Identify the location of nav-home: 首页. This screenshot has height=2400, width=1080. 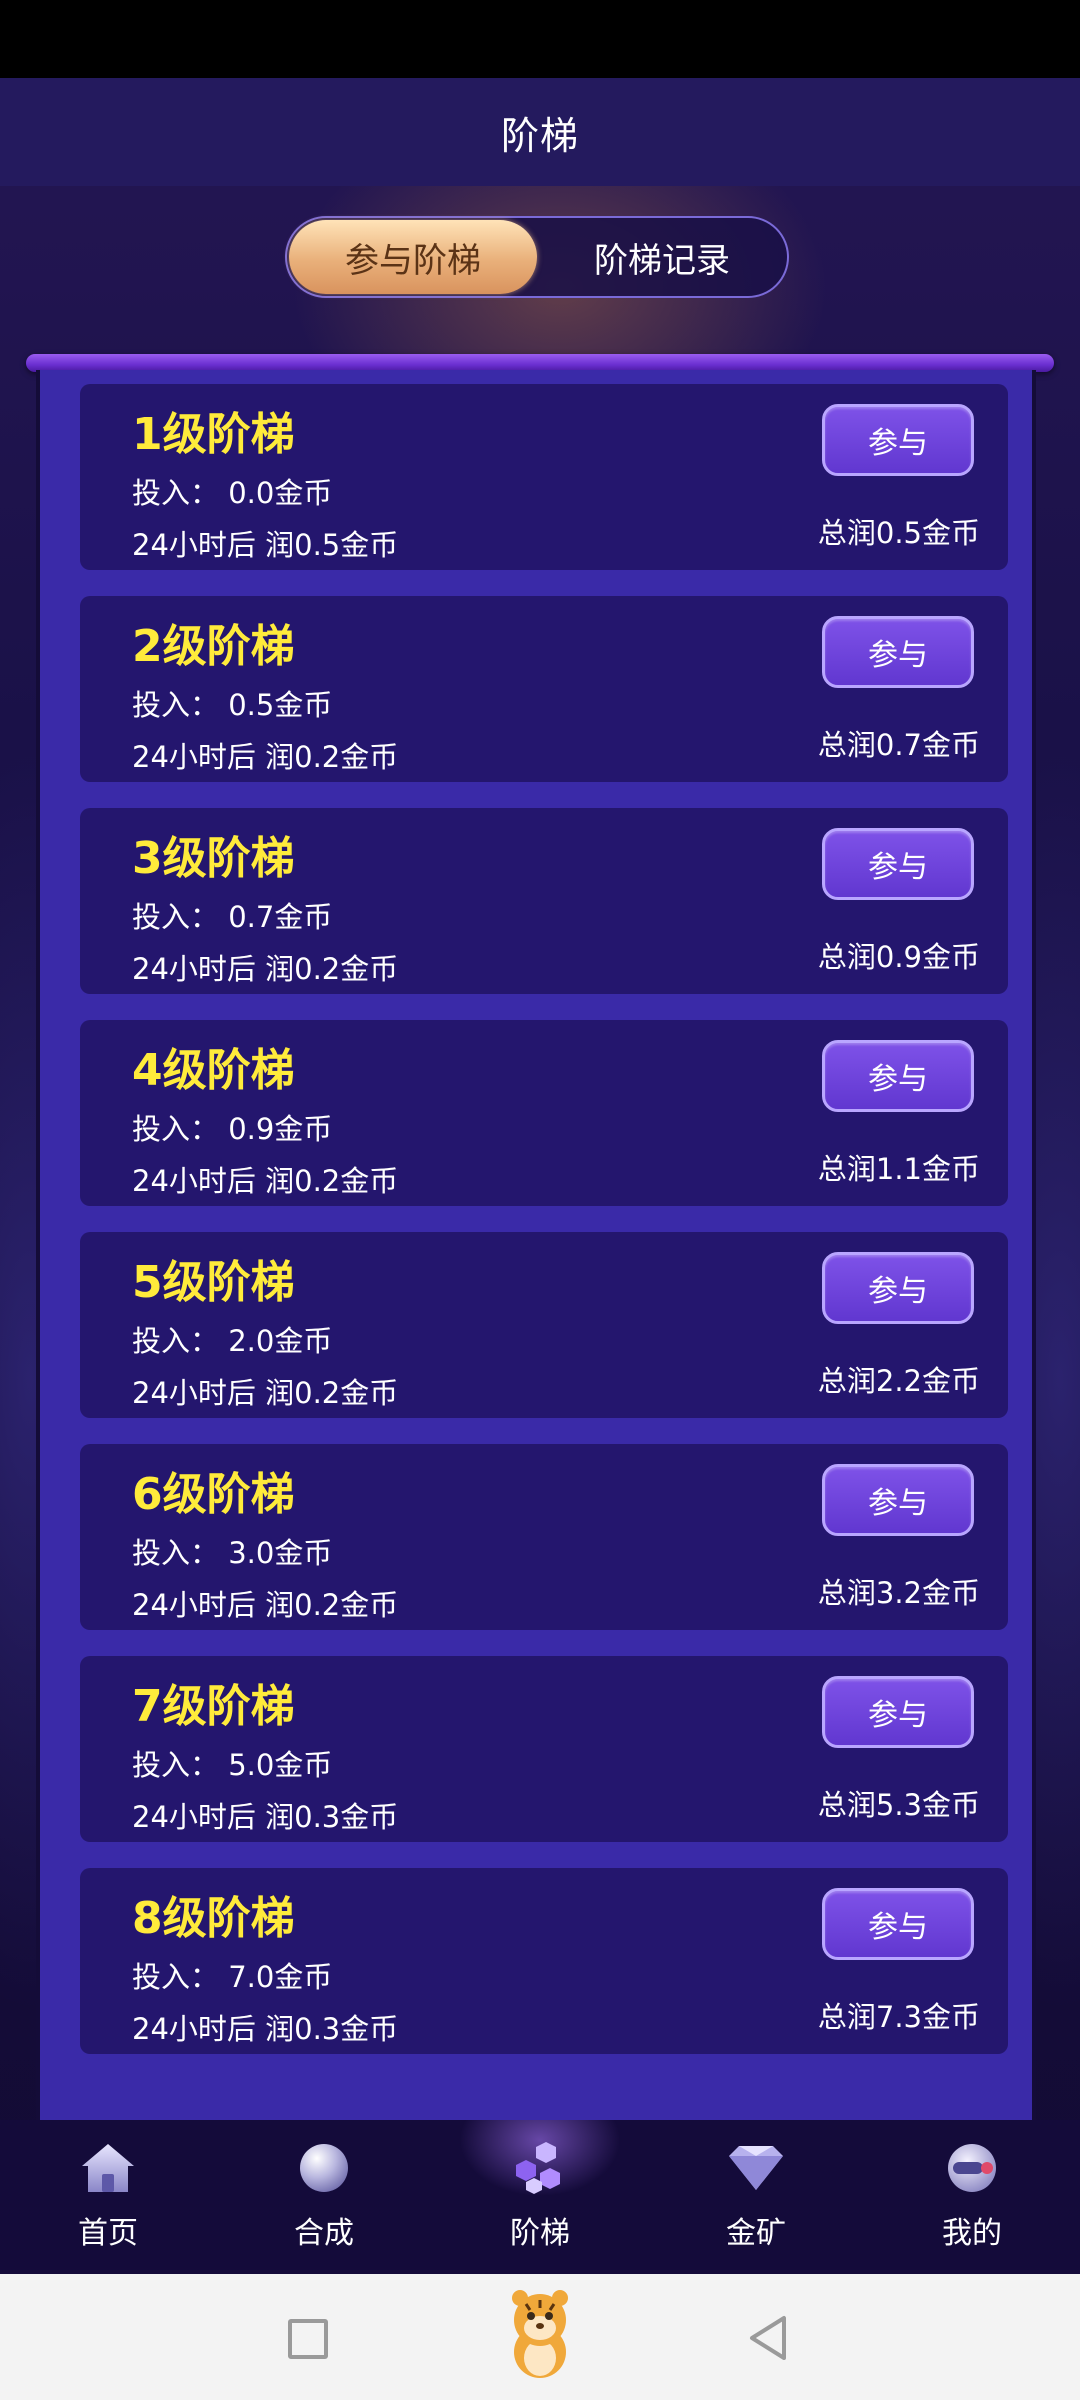
(108, 2201).